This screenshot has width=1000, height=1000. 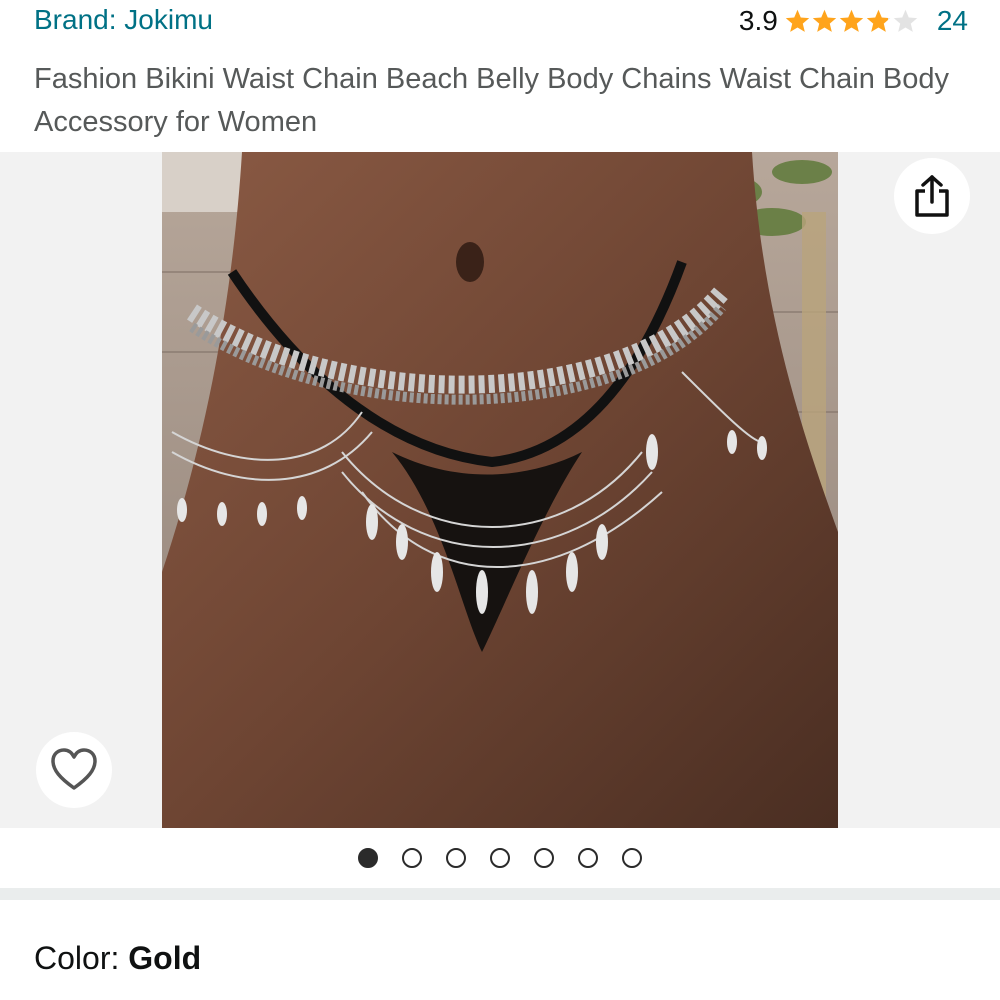 I want to click on add-to-wishlist-button, so click(x=74, y=770).